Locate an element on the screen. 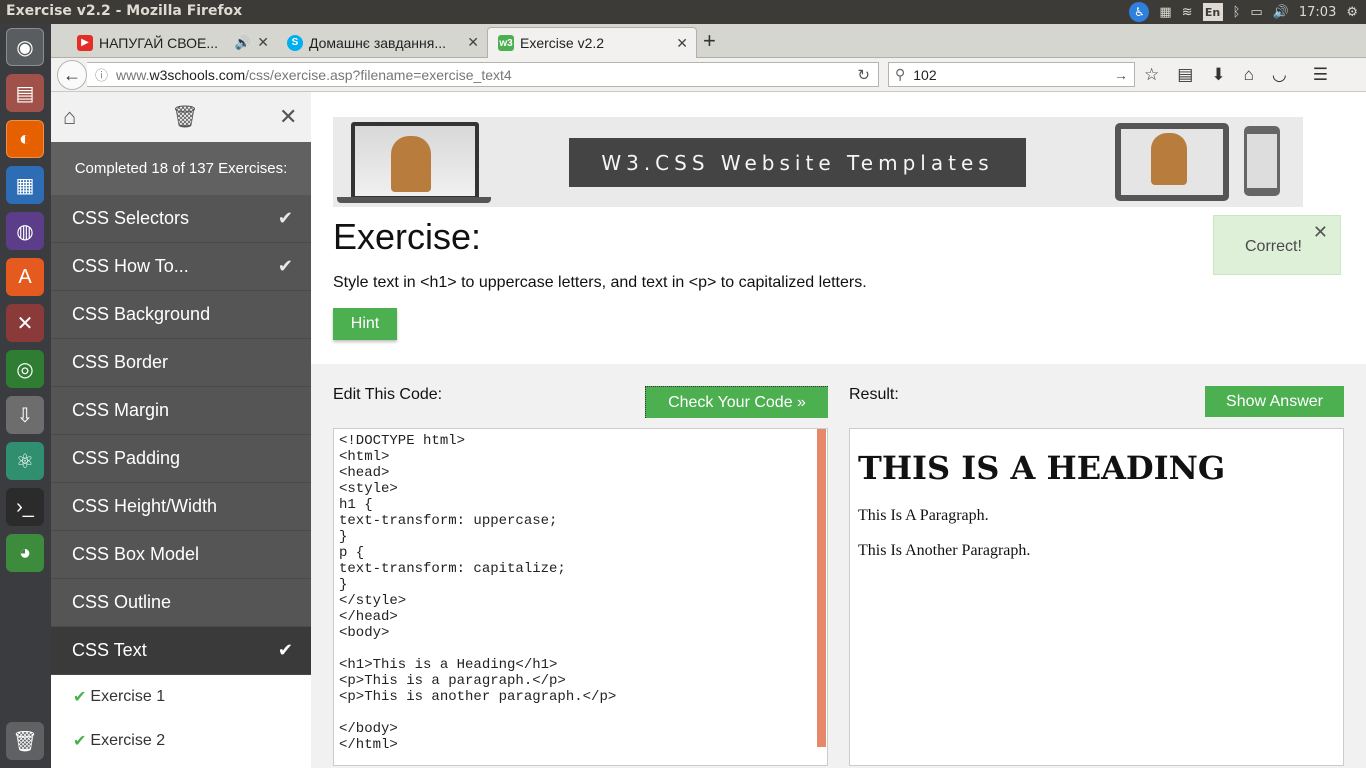 The width and height of the screenshot is (1366, 768). result-heading: This is a Heading is located at coordinates (1042, 468).